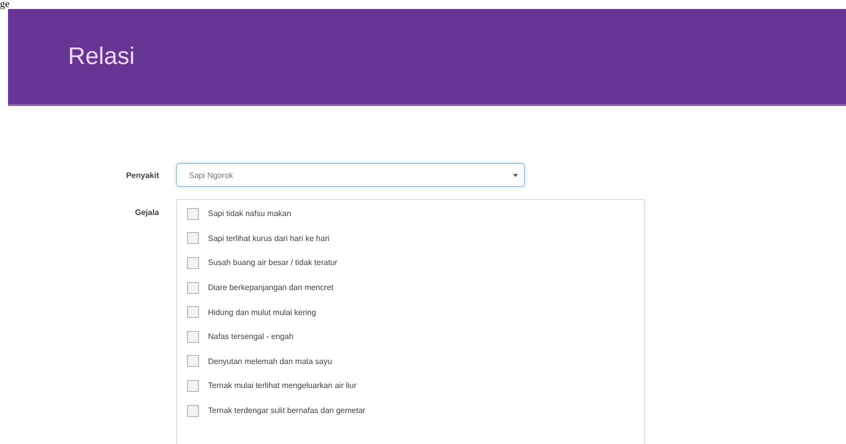  What do you see at coordinates (515, 175) in the screenshot?
I see `caret-icon` at bounding box center [515, 175].